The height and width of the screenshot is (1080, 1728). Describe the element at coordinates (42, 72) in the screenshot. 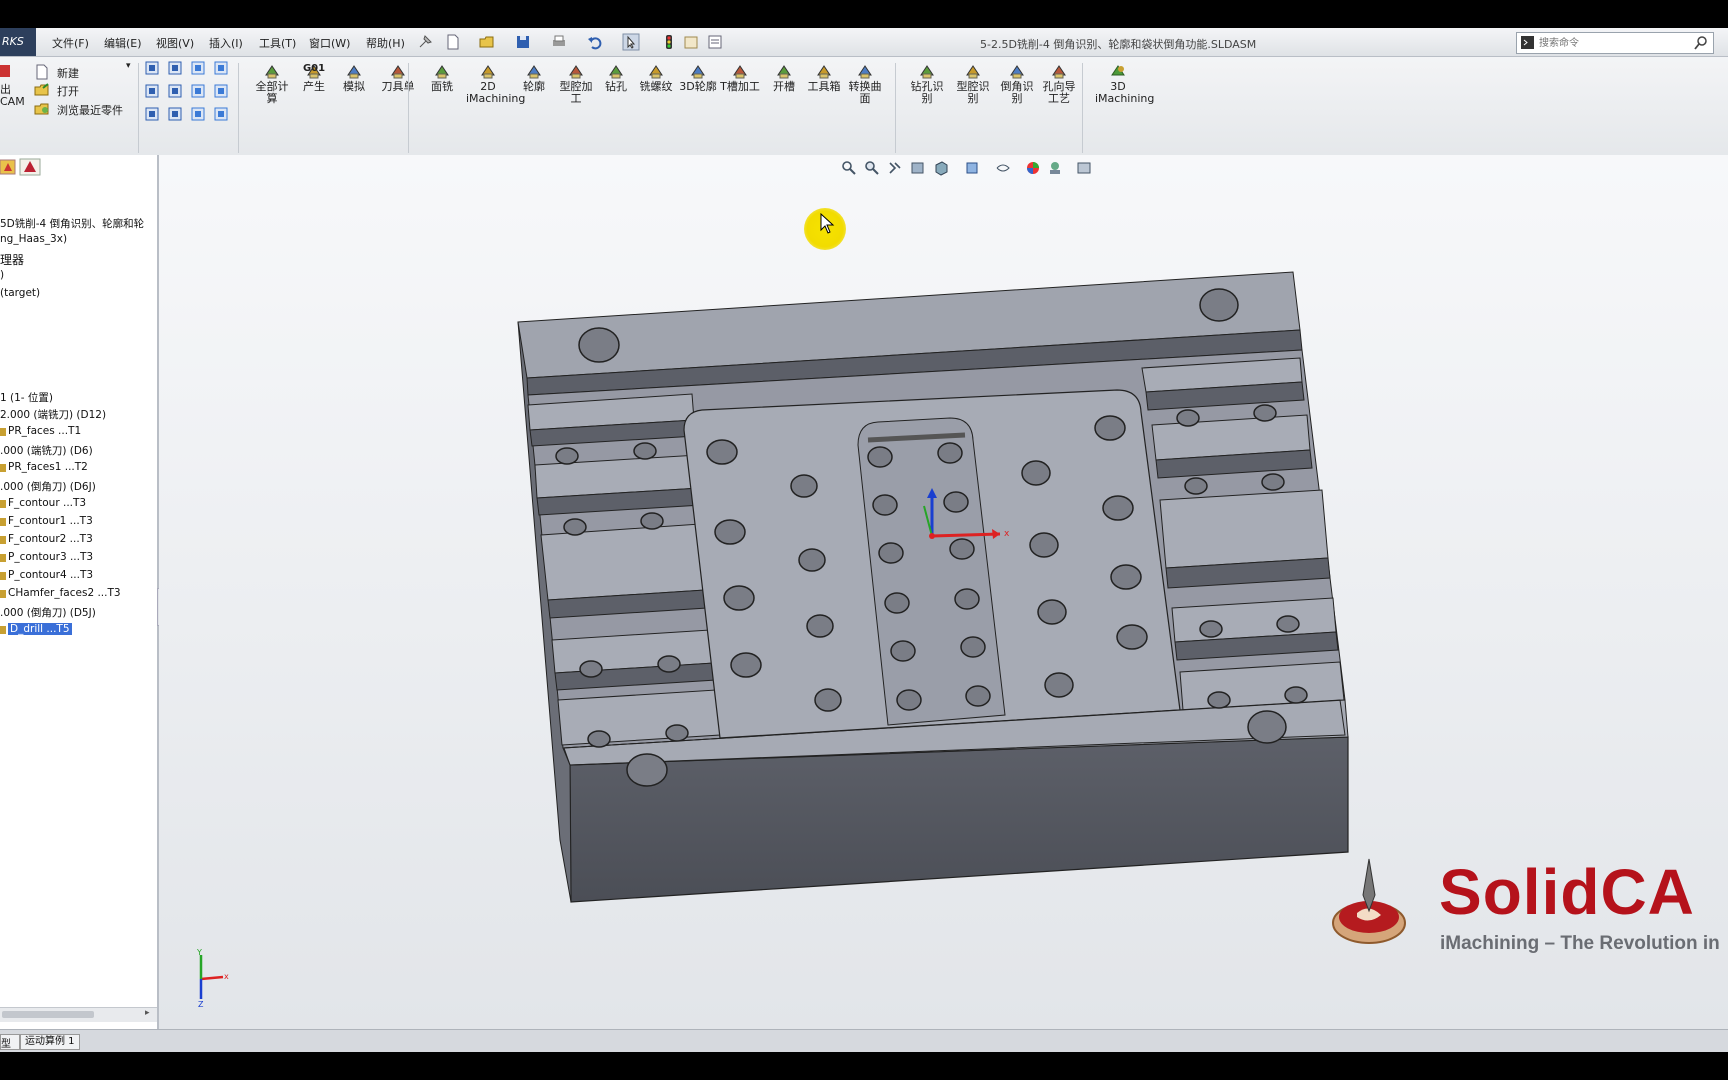

I see `new-part-icon` at that location.